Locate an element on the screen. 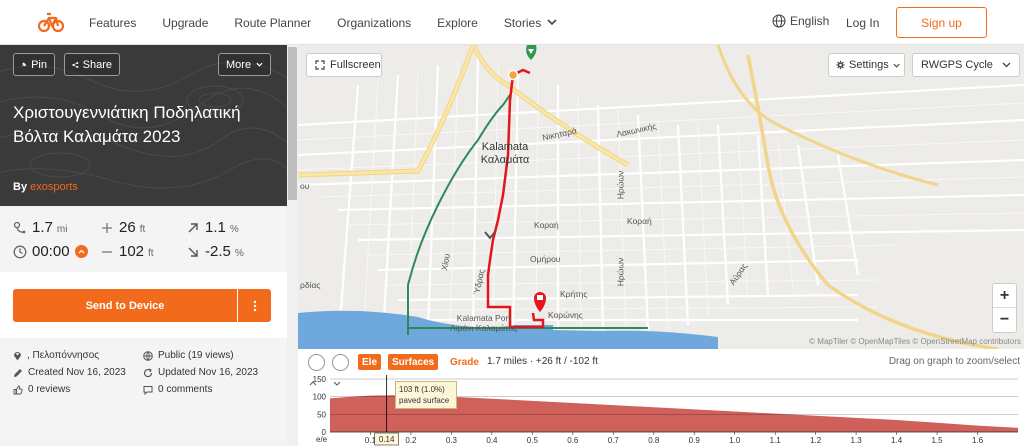 This screenshot has height=446, width=1024. nav-features: Features is located at coordinates (112, 23).